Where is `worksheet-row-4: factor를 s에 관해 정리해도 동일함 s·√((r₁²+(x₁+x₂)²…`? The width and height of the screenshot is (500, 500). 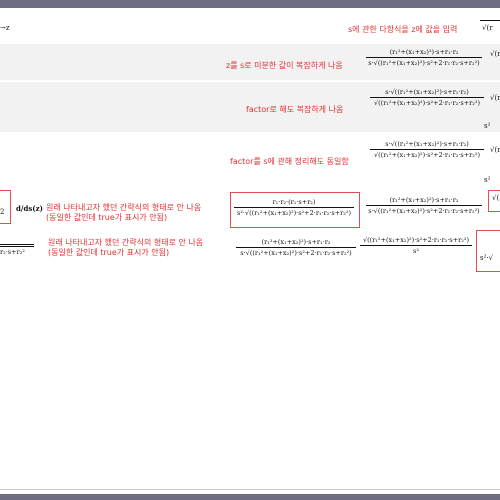
worksheet-row-4: factor를 s에 관해 정리해도 동일함 s·√((r₁²+(x₁+x₂)²… is located at coordinates (250, 160).